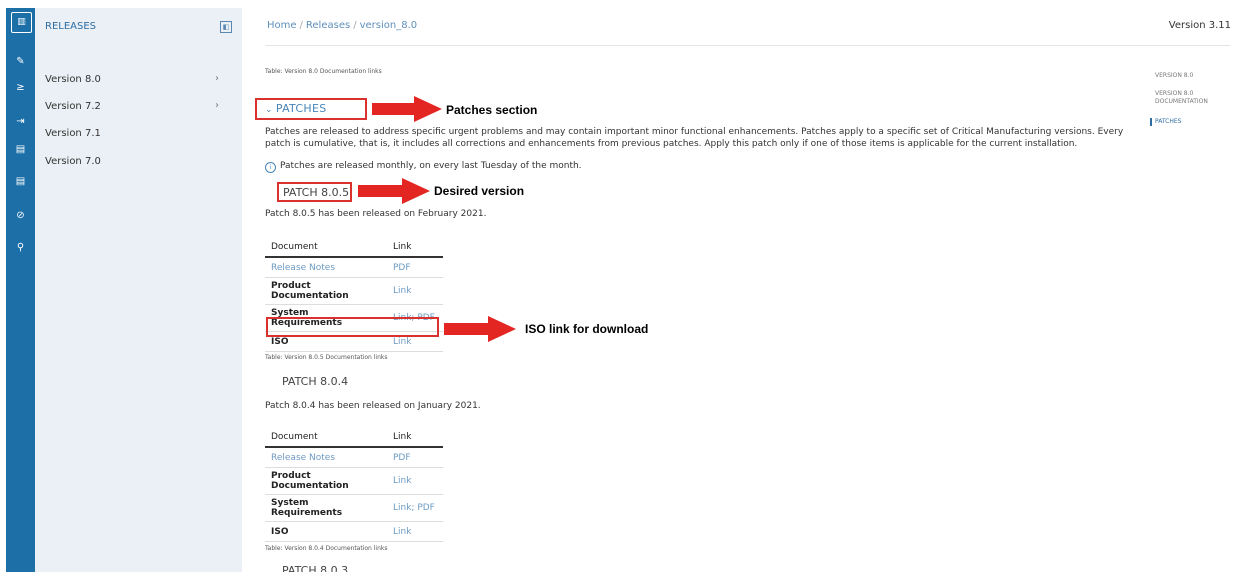  Describe the element at coordinates (20, 216) in the screenshot. I see `help-icon: ⊘` at that location.